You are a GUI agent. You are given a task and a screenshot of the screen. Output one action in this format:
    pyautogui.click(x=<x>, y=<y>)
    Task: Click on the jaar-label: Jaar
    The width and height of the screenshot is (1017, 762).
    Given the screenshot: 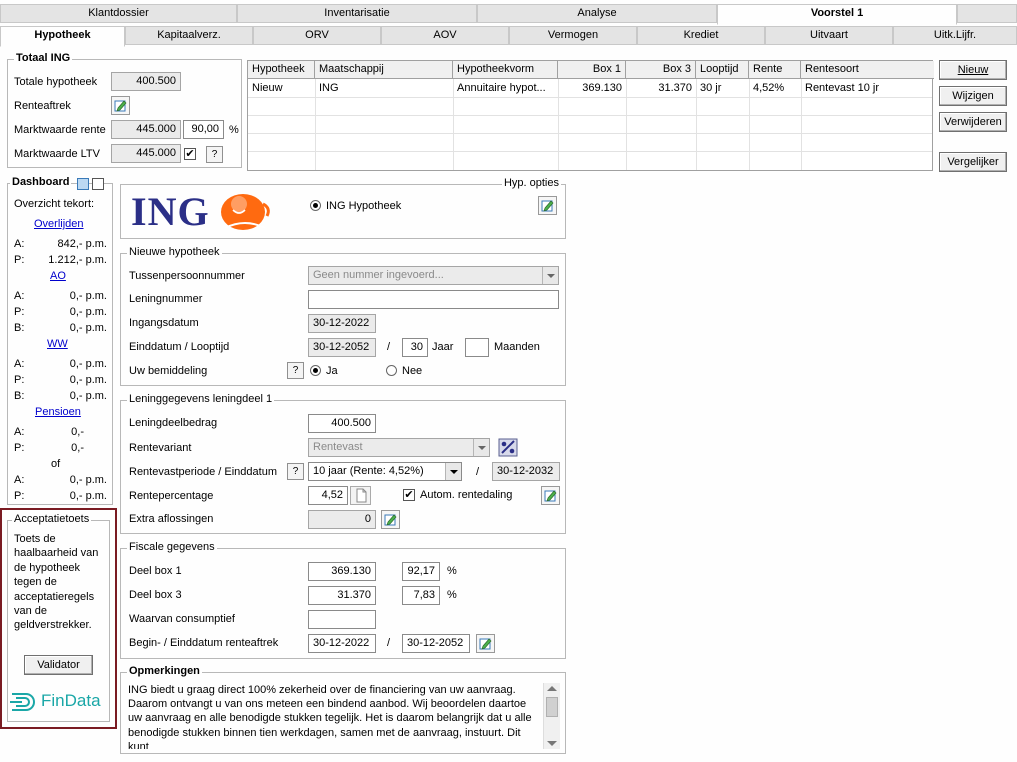 What is the action you would take?
    pyautogui.click(x=443, y=347)
    